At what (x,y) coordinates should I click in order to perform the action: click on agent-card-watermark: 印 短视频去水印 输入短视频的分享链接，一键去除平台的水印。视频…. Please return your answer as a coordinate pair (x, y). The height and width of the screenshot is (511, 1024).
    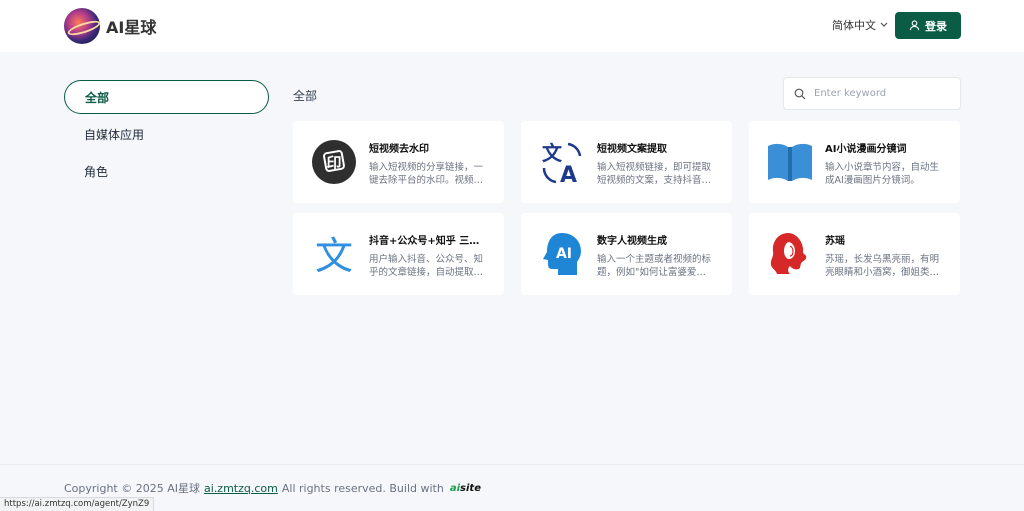
    Looking at the image, I should click on (398, 162).